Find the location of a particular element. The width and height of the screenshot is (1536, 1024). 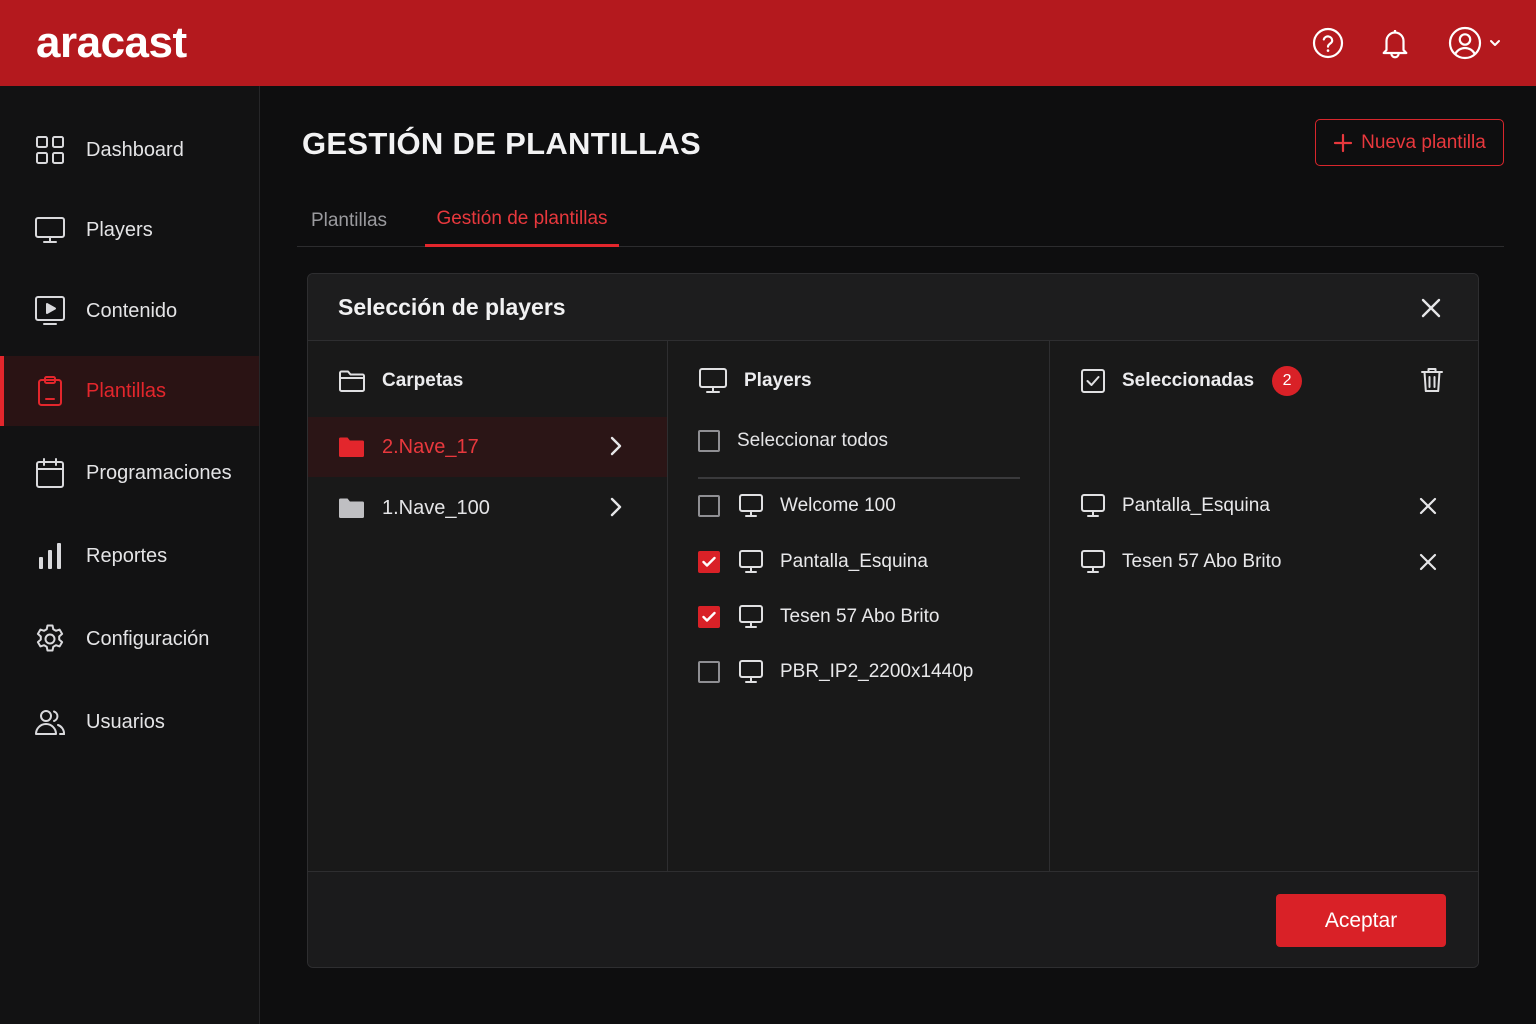

tab-gestion-de-plantillas: Gestión de plantillas is located at coordinates (522, 220).